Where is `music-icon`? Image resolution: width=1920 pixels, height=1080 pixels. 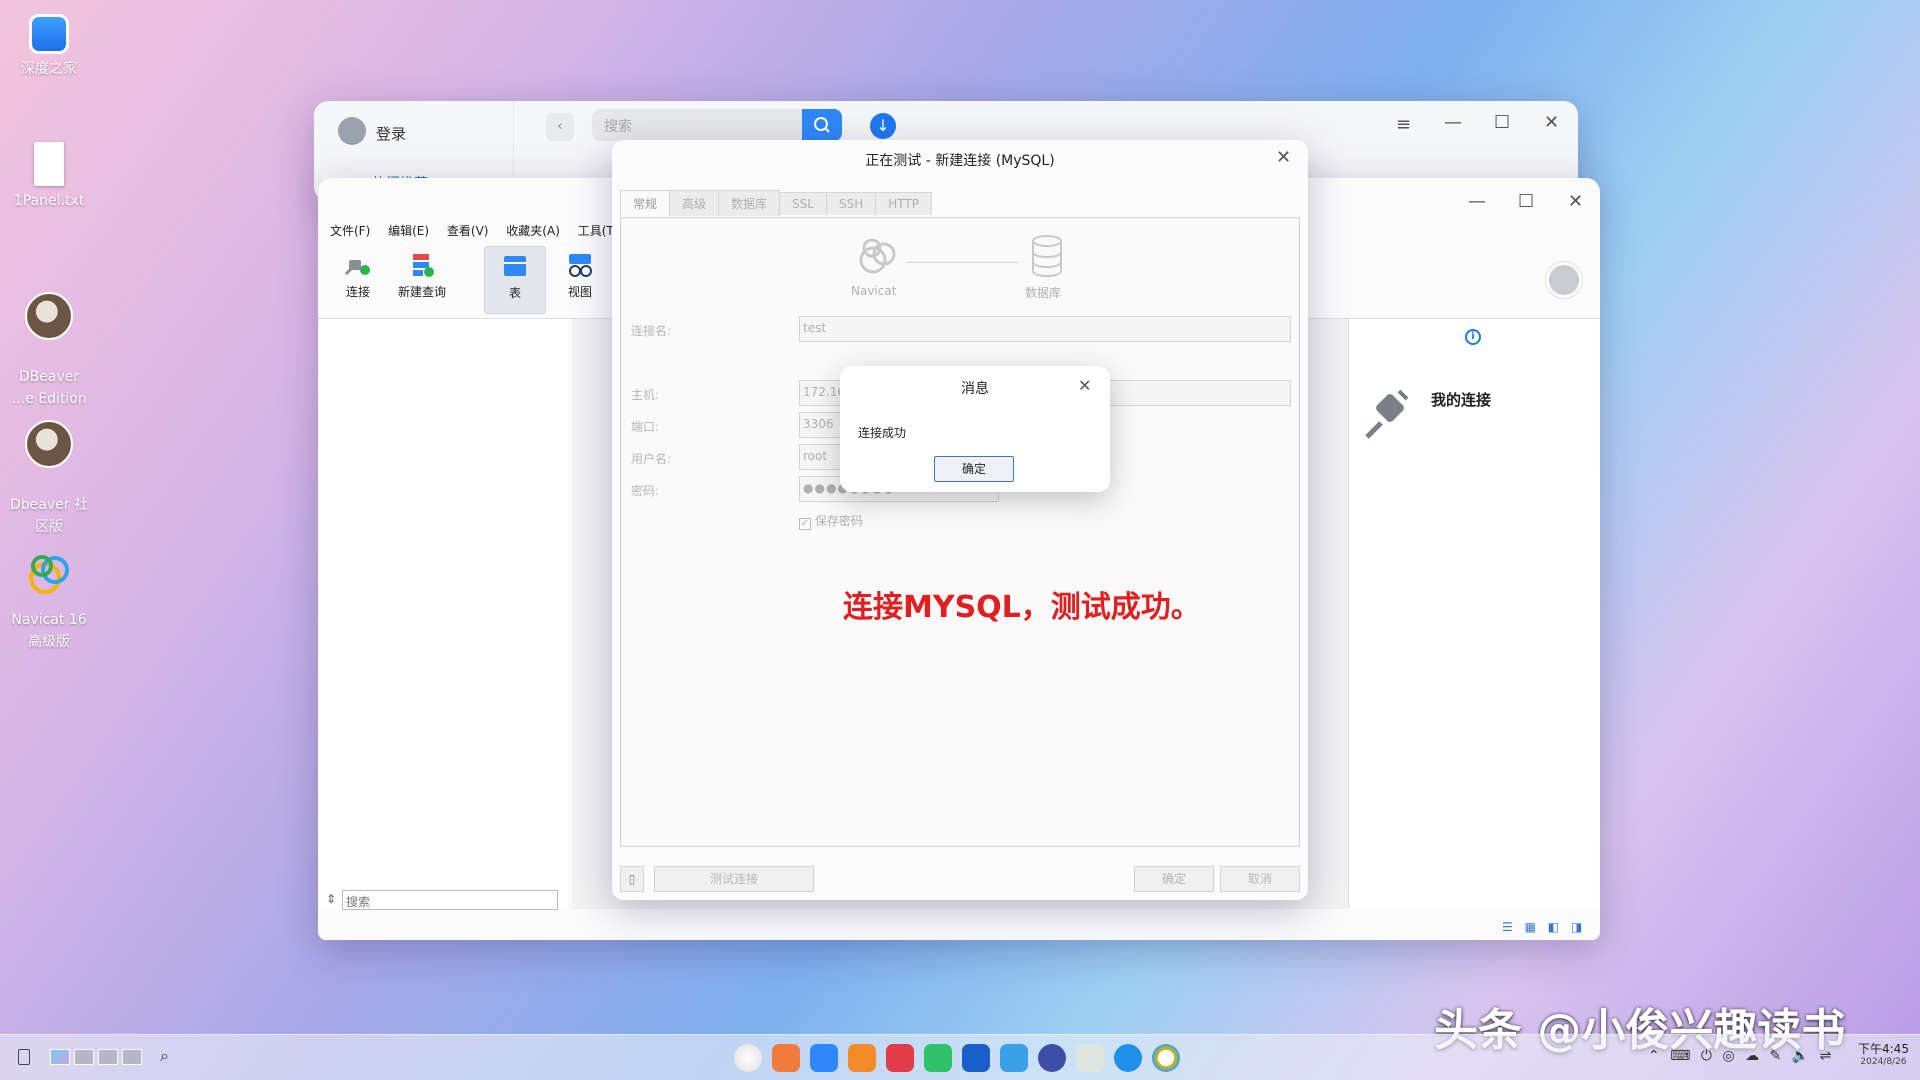
music-icon is located at coordinates (938, 1058).